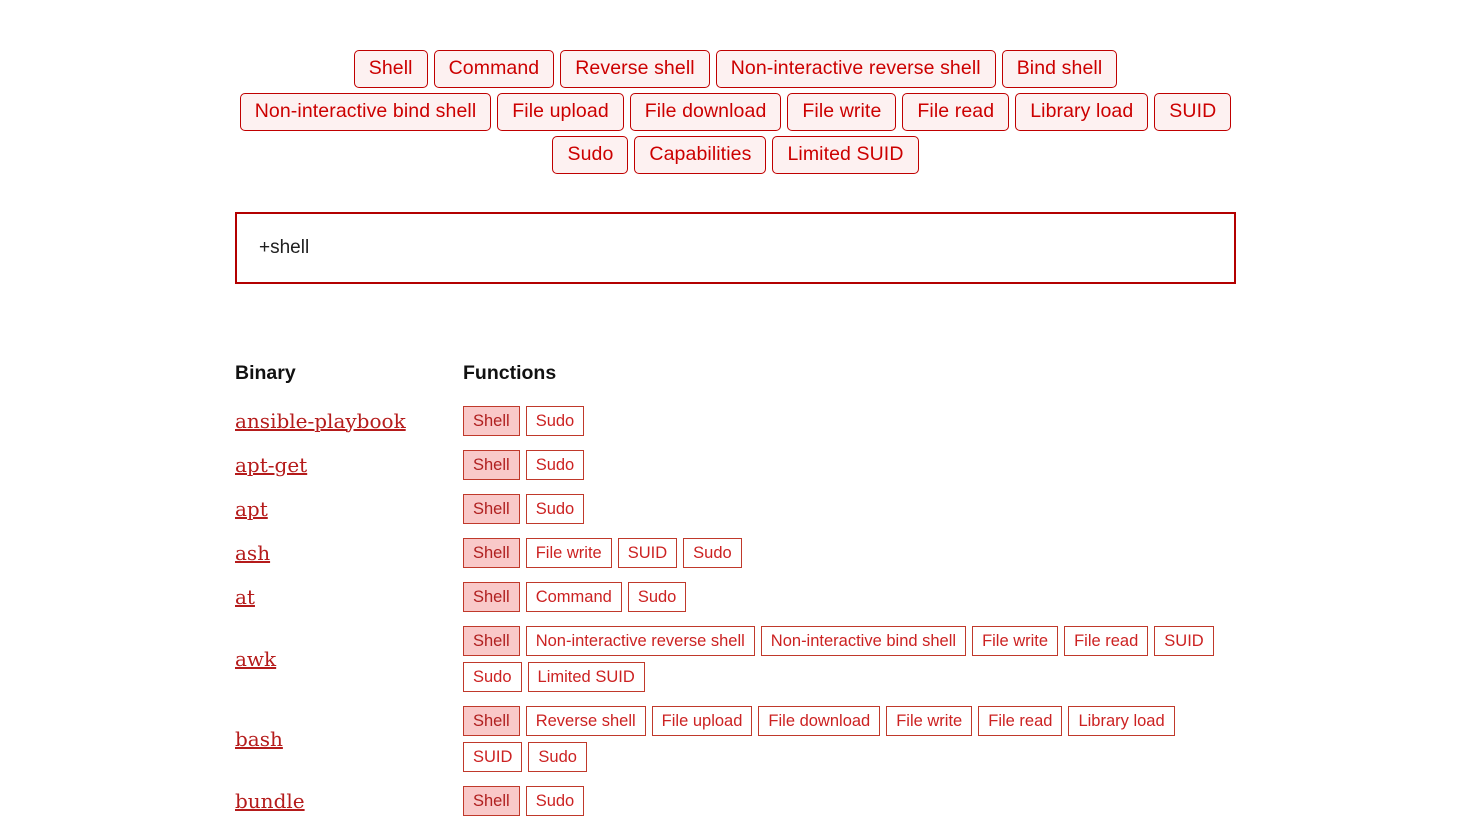  What do you see at coordinates (265, 373) in the screenshot?
I see `column-header-binary: Binary` at bounding box center [265, 373].